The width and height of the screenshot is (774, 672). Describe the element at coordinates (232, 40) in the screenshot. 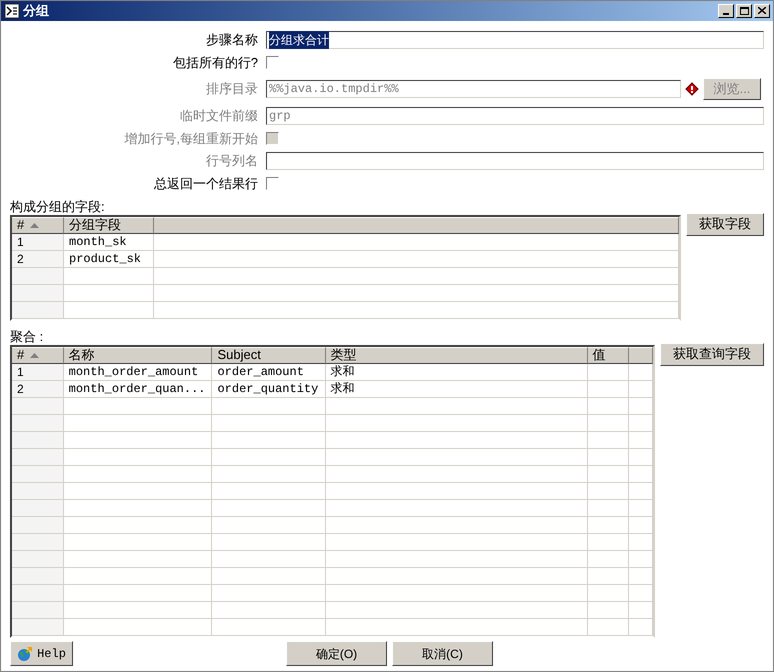

I see `field-label: 步骤名称` at that location.